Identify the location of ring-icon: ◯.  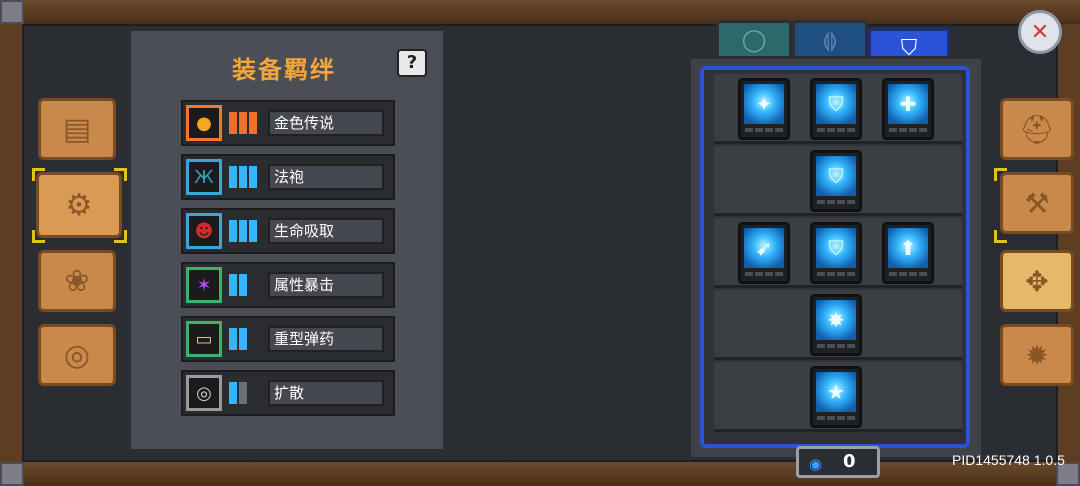
(754, 40).